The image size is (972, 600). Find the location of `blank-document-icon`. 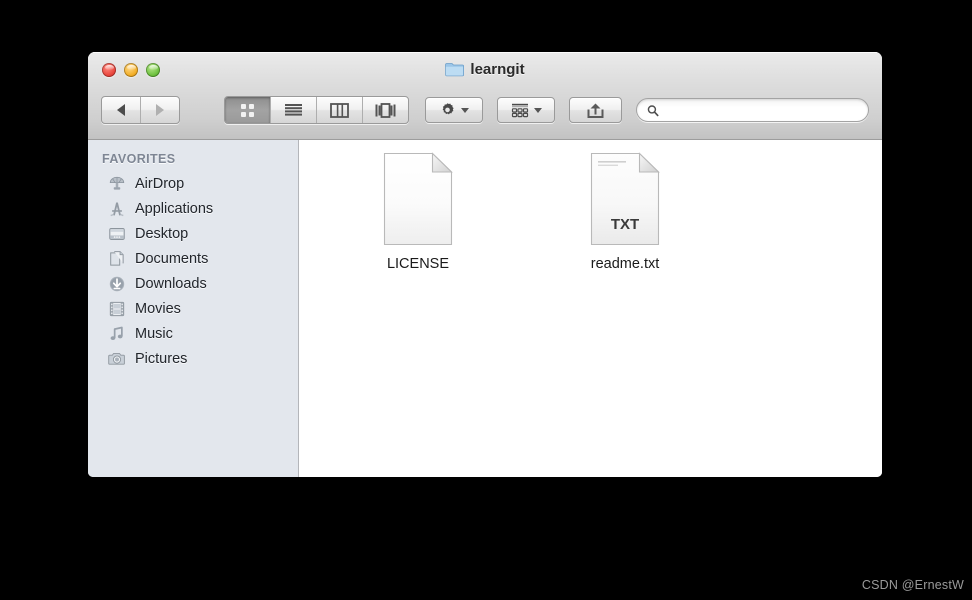

blank-document-icon is located at coordinates (418, 199).